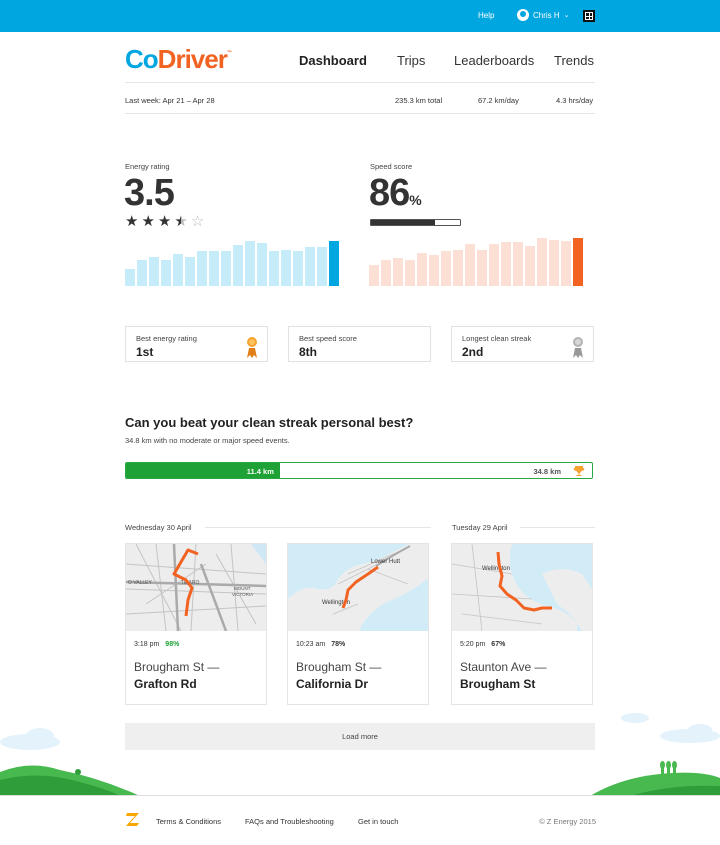 This screenshot has height=845, width=720. Describe the element at coordinates (321, 644) in the screenshot. I see `trip-meta: 10:23 am 78%` at that location.